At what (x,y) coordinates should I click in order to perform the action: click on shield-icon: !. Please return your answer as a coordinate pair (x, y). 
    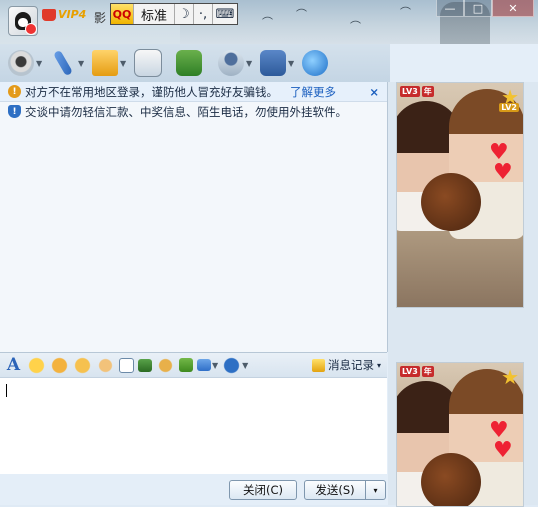
    Looking at the image, I should click on (14, 111).